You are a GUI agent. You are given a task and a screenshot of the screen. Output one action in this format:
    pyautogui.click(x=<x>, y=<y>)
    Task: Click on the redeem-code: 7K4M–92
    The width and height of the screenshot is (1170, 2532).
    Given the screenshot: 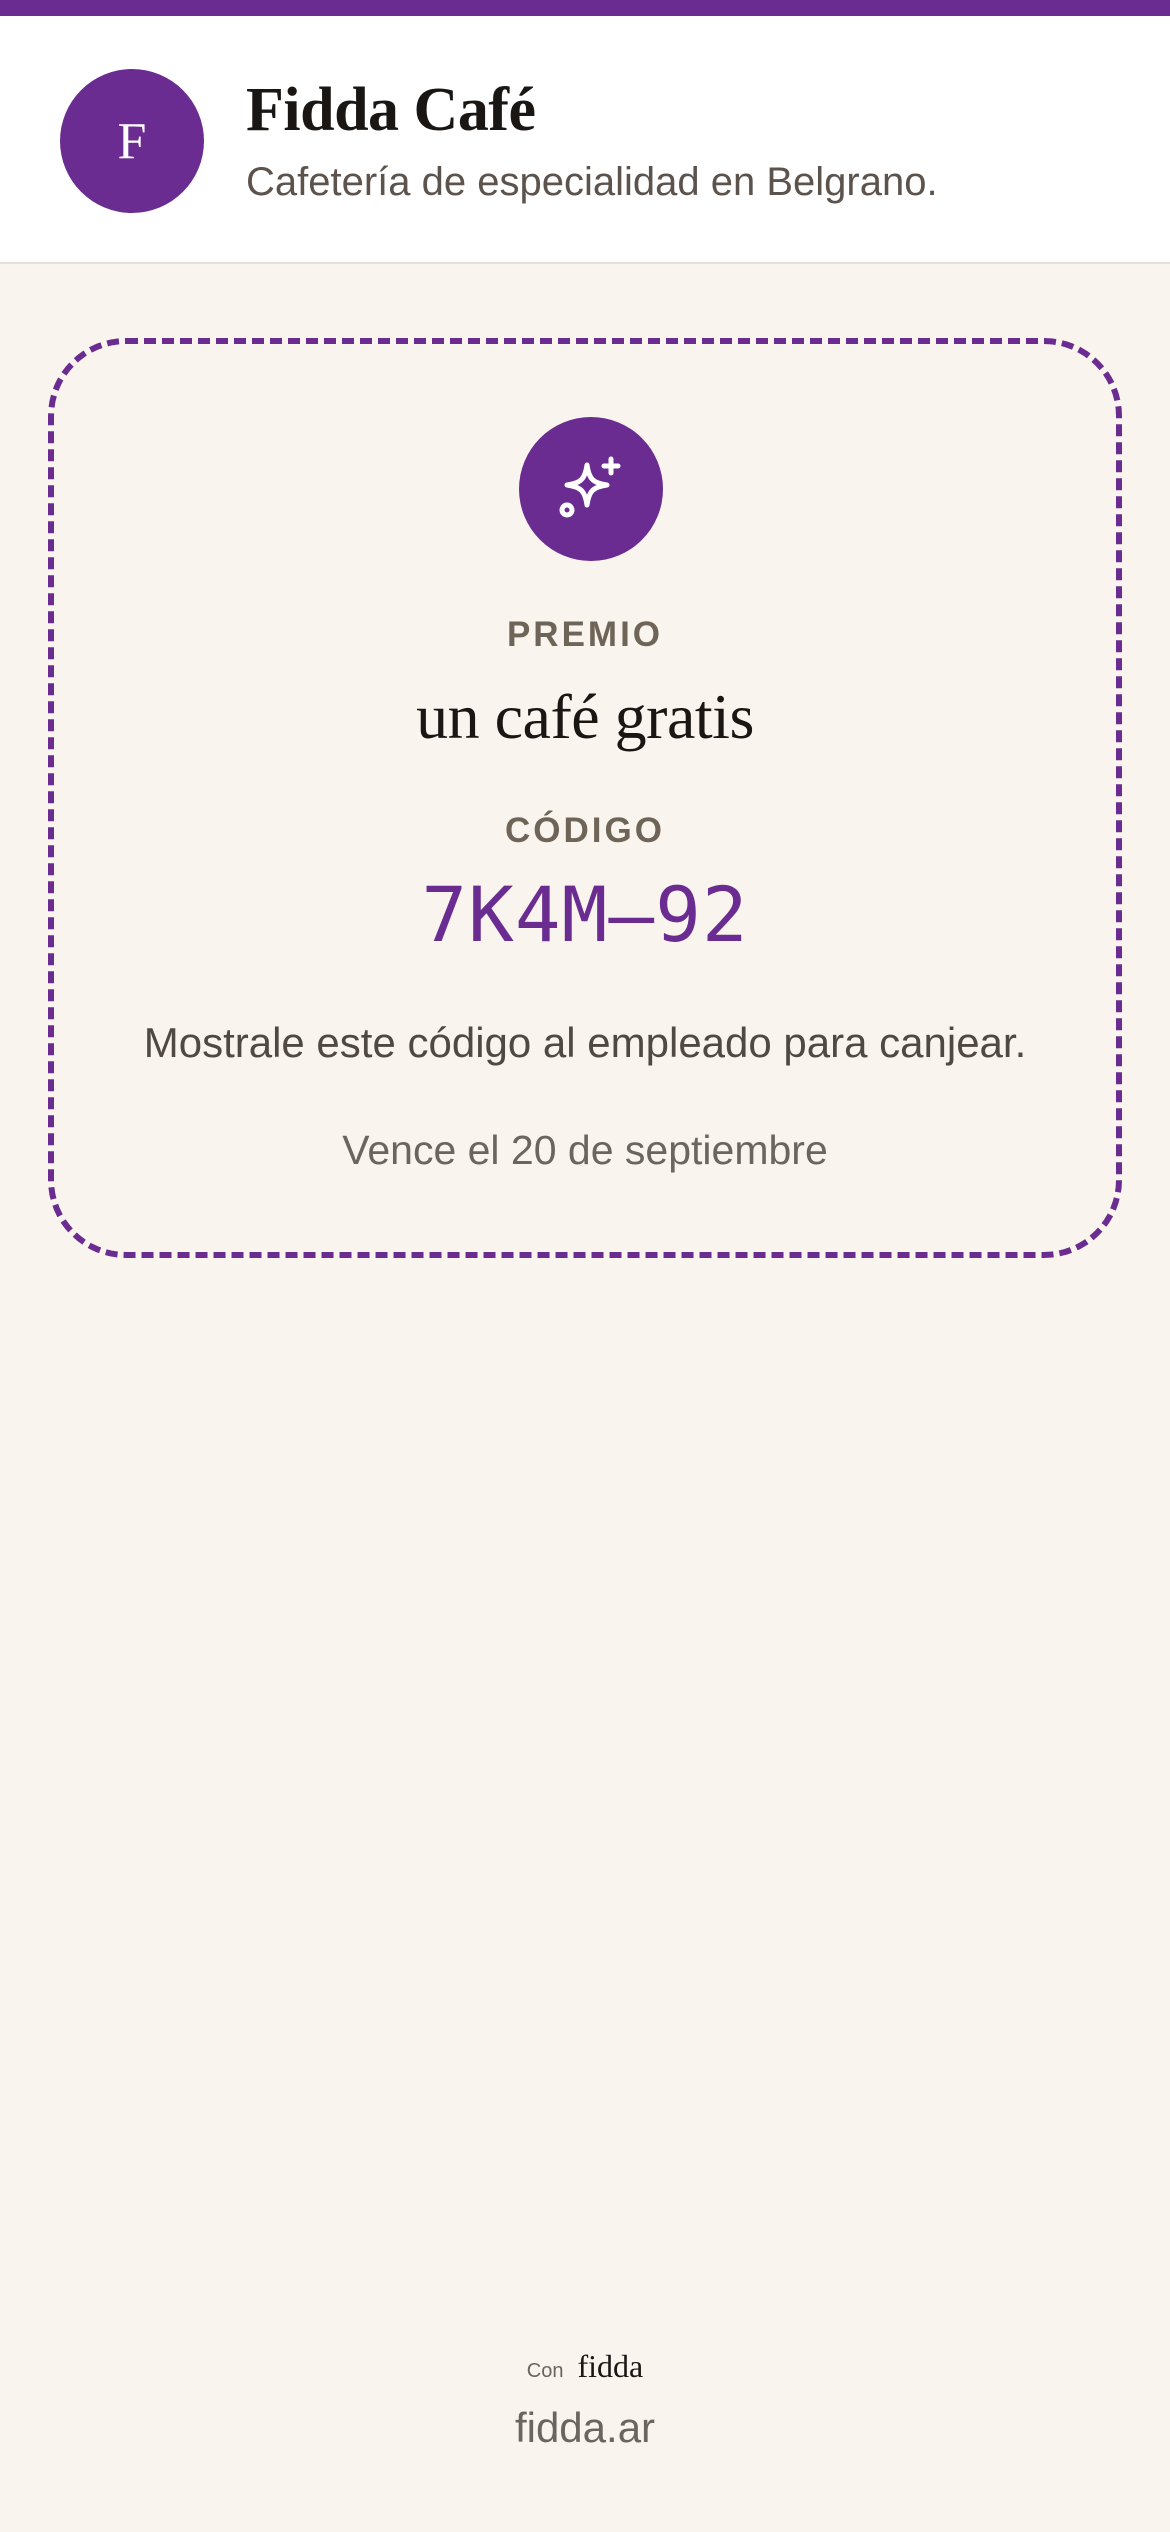 What is the action you would take?
    pyautogui.click(x=585, y=914)
    